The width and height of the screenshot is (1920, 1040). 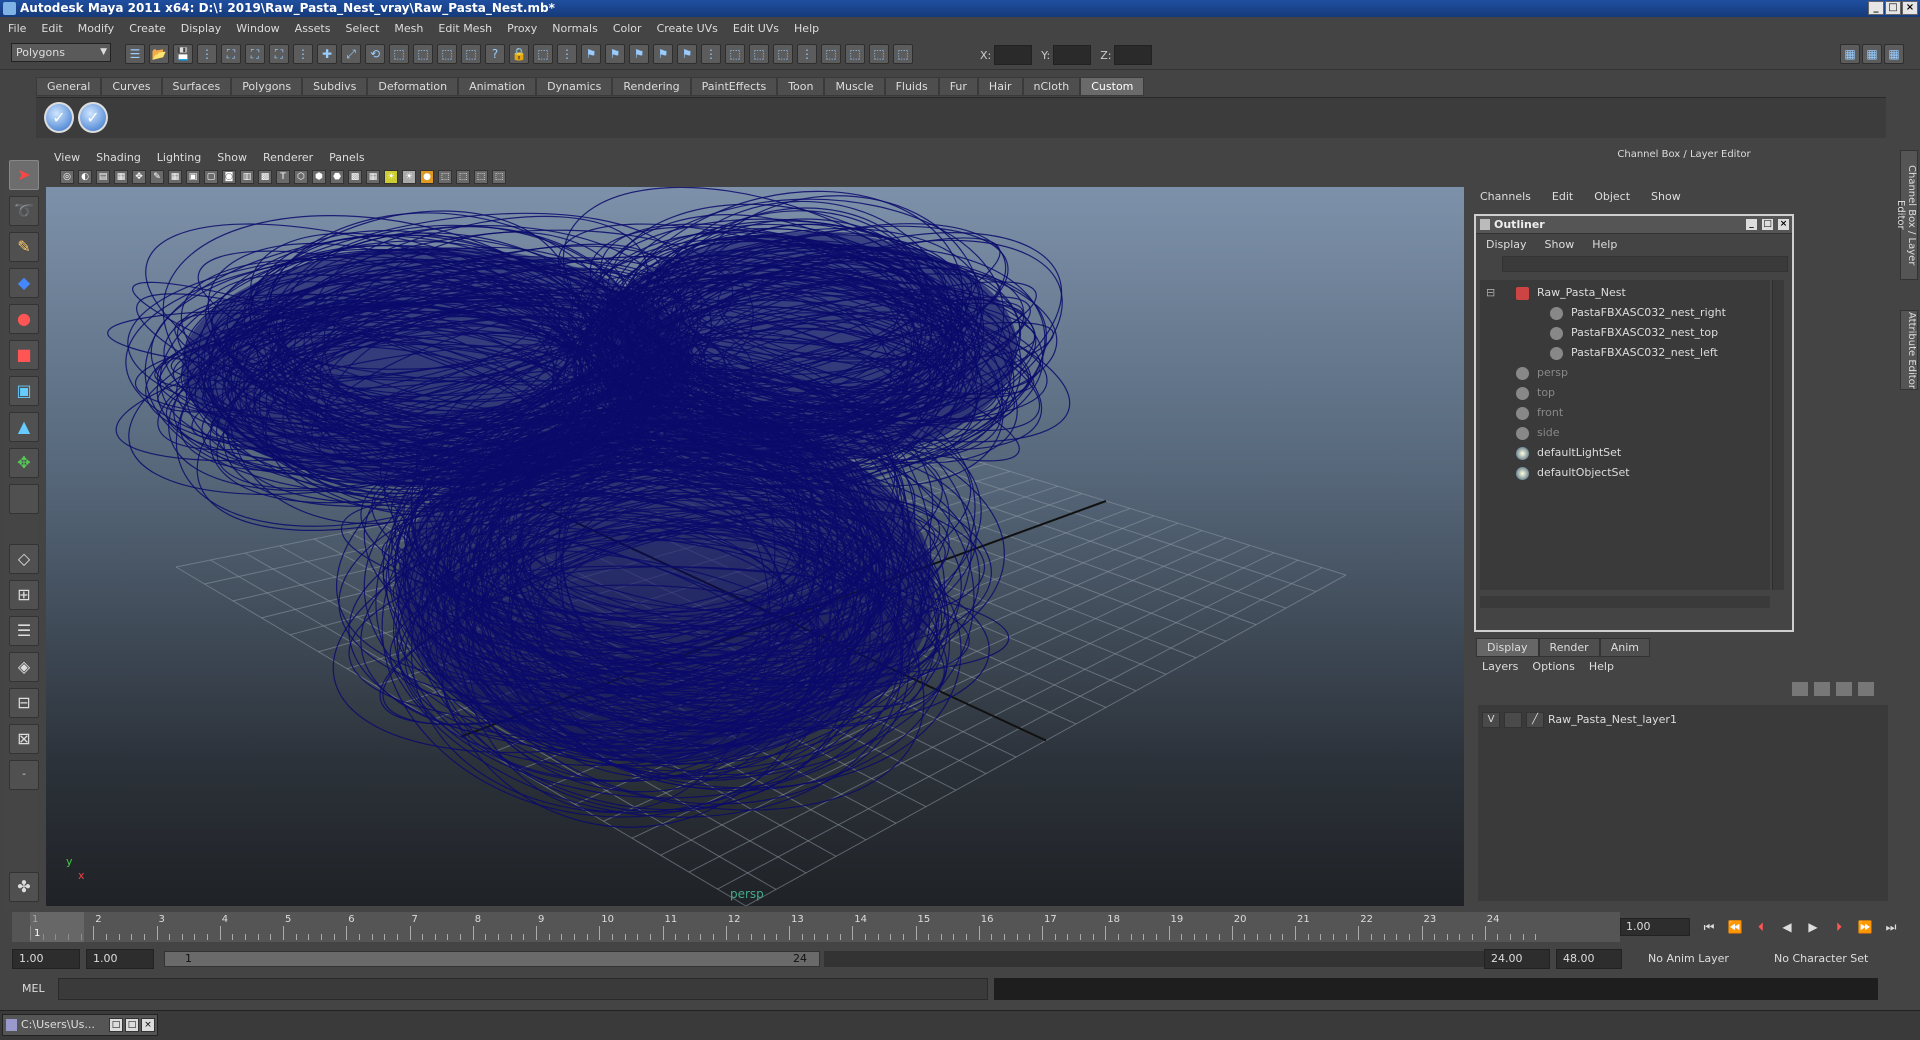 I want to click on show-attribute-icon: ⬚, so click(x=879, y=54).